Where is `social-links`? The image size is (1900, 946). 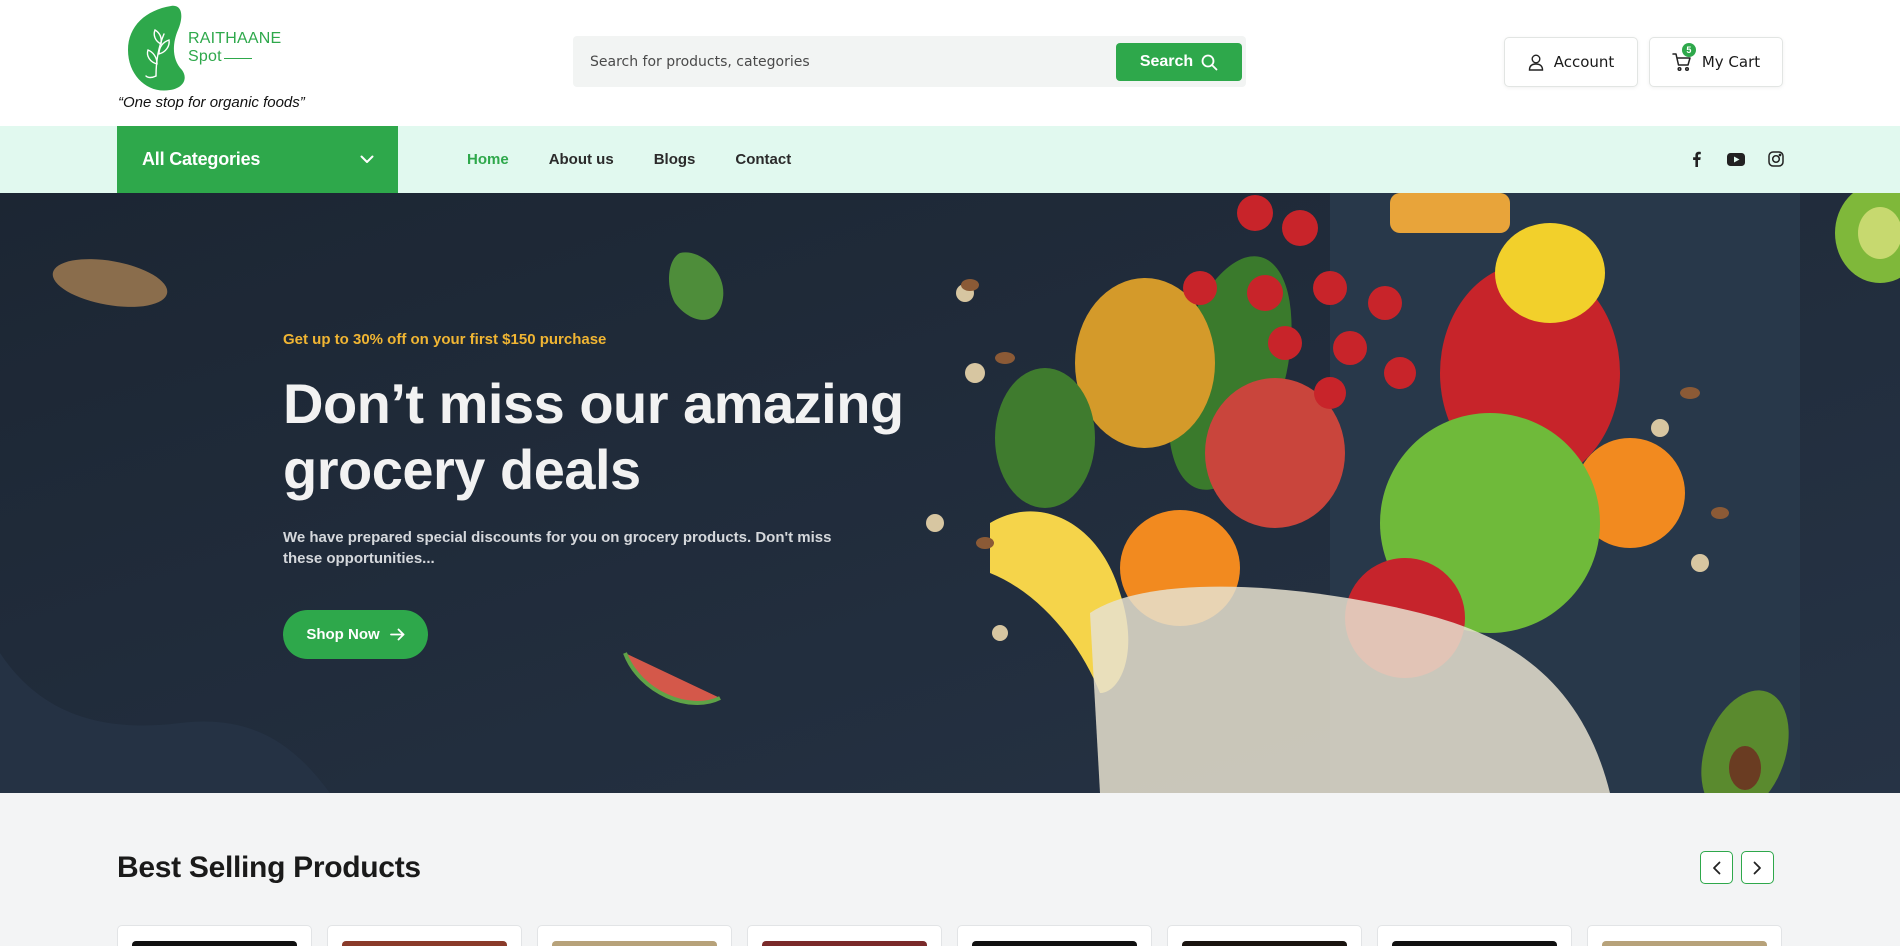
social-links is located at coordinates (1736, 159).